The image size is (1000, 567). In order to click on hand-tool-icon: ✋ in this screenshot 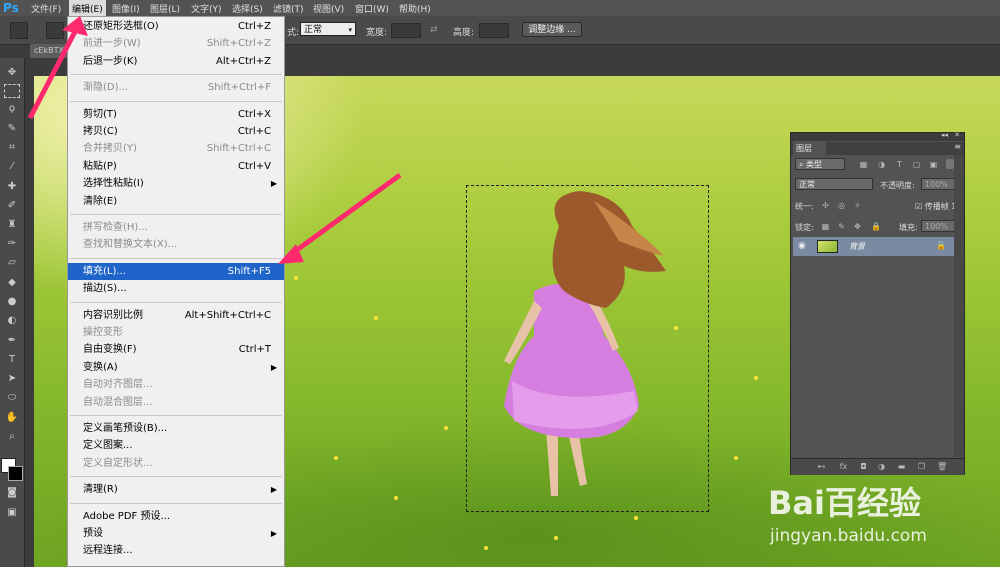, I will do `click(12, 418)`.